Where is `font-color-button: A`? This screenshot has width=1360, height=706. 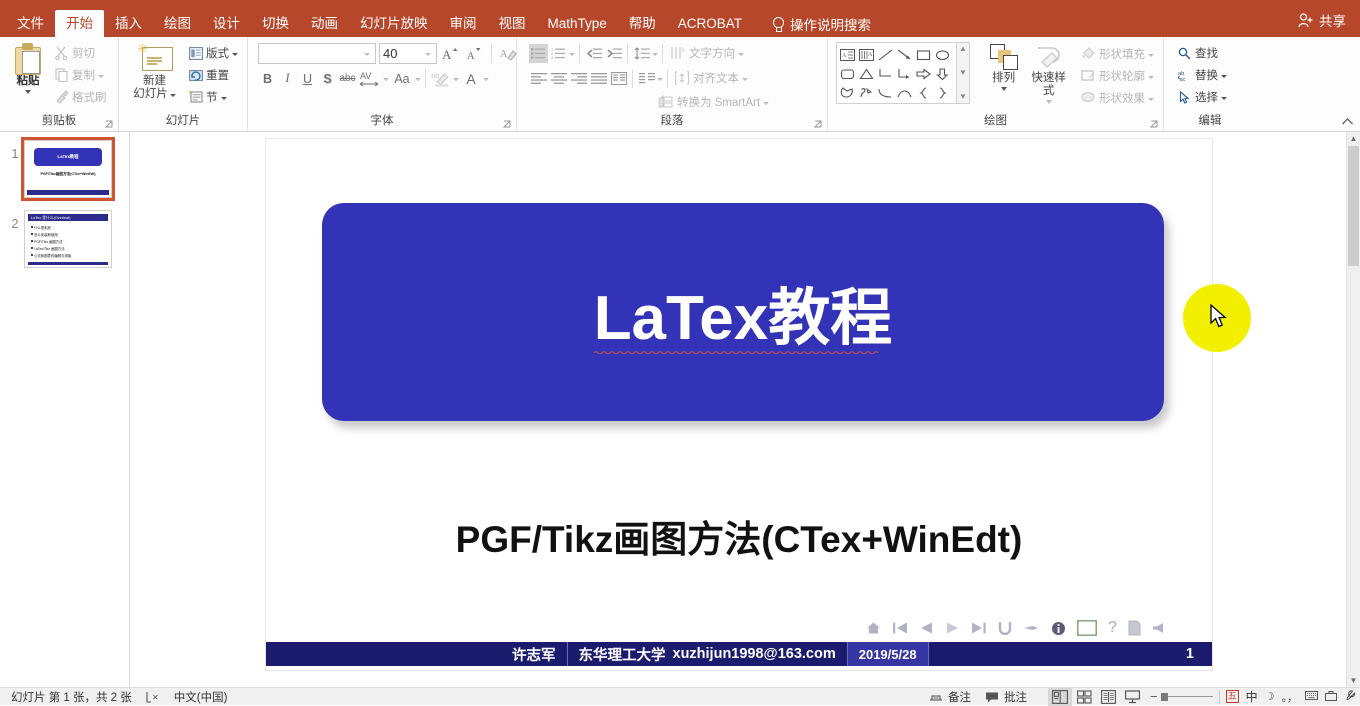 font-color-button: A is located at coordinates (471, 78).